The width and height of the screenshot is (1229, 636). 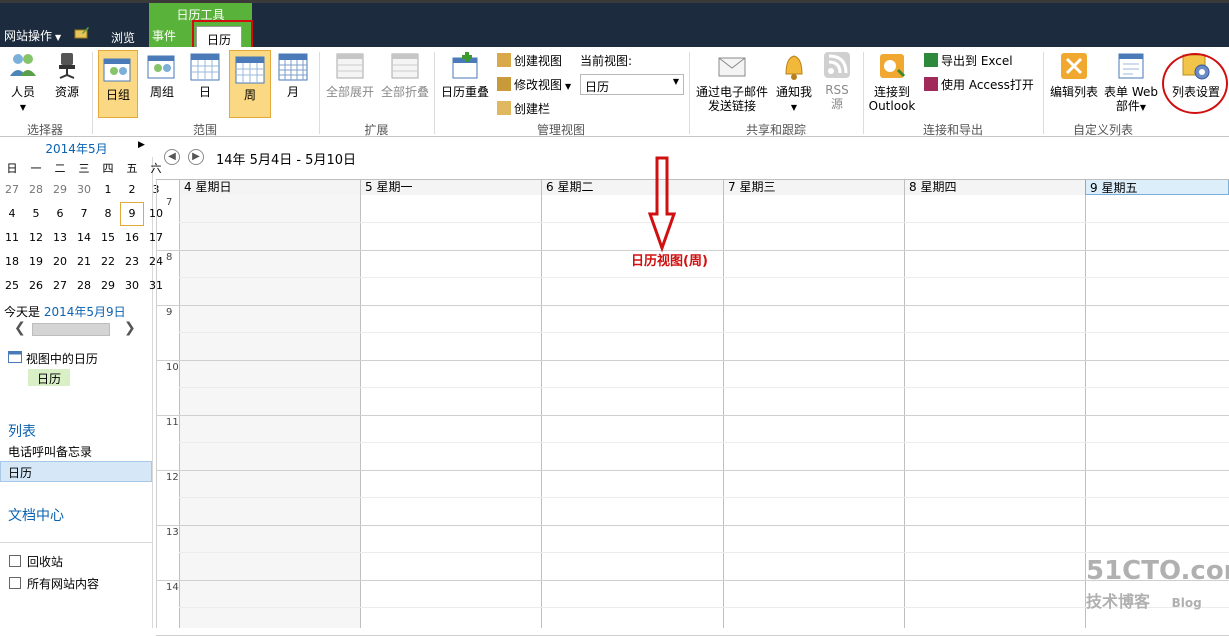 What do you see at coordinates (1074, 74) in the screenshot?
I see `edit-list-button: 编辑列表` at bounding box center [1074, 74].